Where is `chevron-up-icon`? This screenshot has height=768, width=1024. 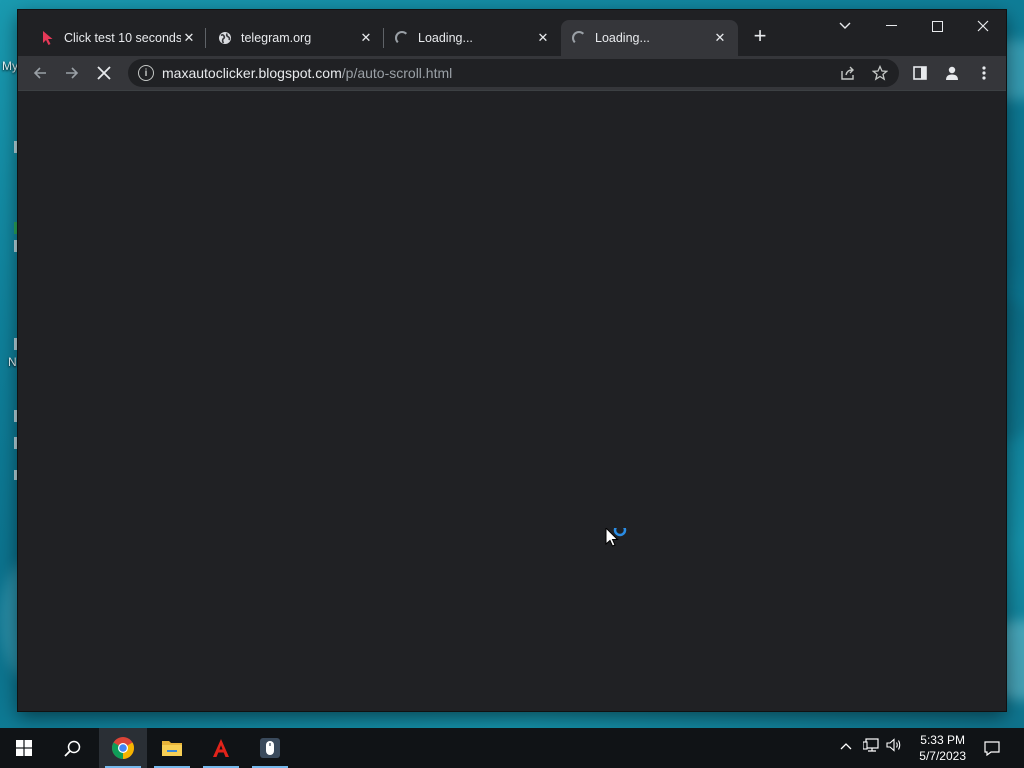 chevron-up-icon is located at coordinates (846, 746).